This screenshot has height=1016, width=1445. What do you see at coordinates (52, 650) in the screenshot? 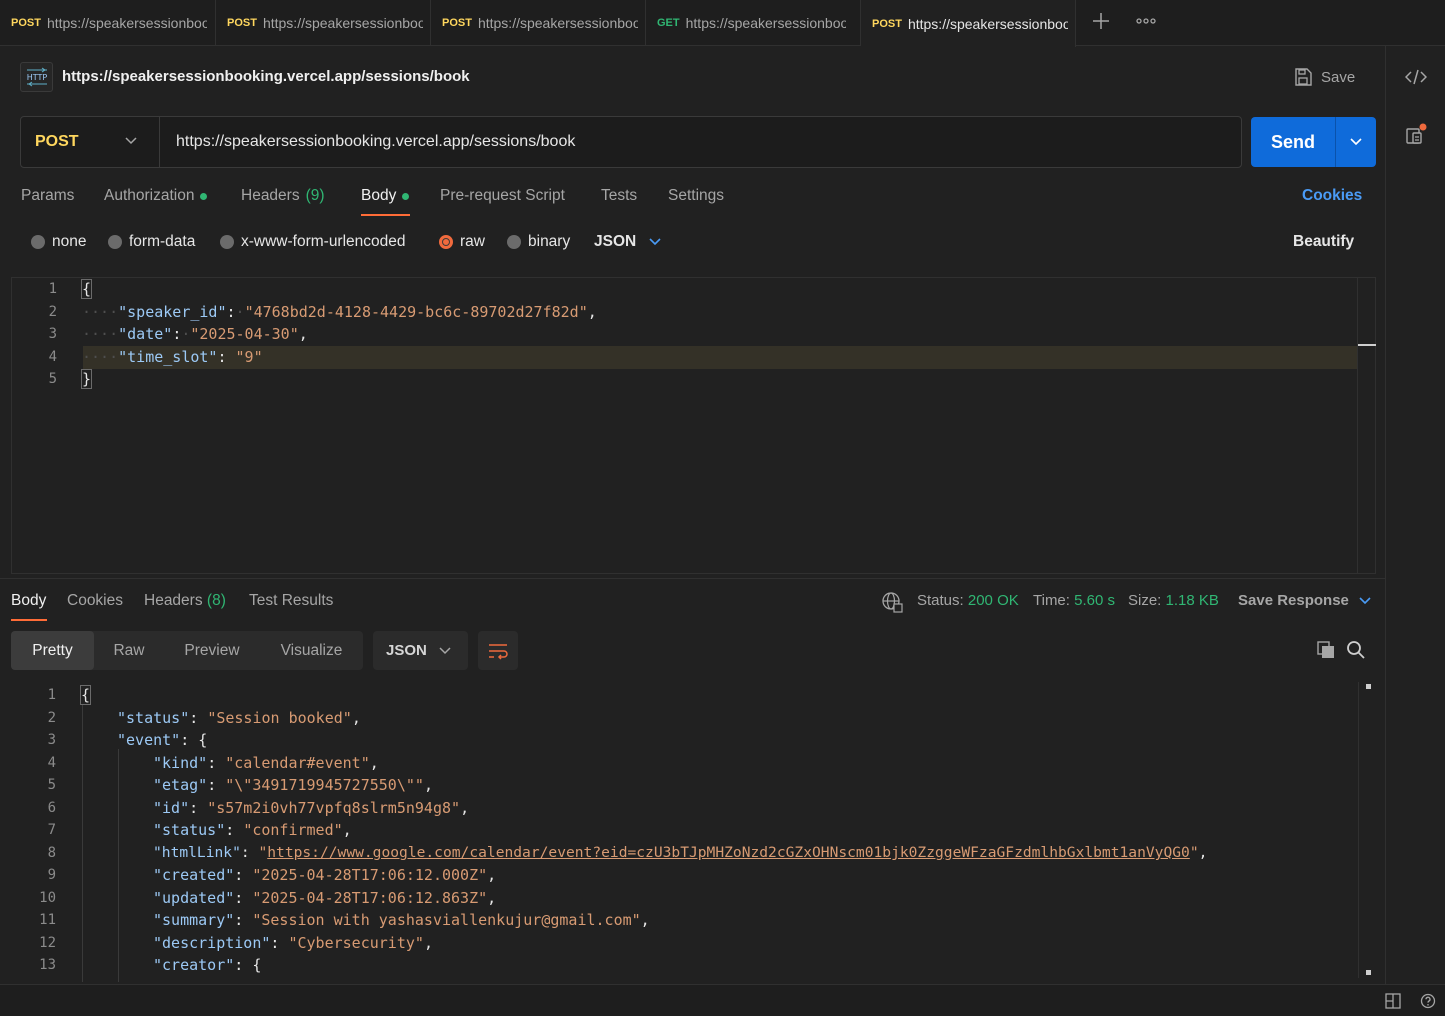
I see `view-pretty: Pretty` at bounding box center [52, 650].